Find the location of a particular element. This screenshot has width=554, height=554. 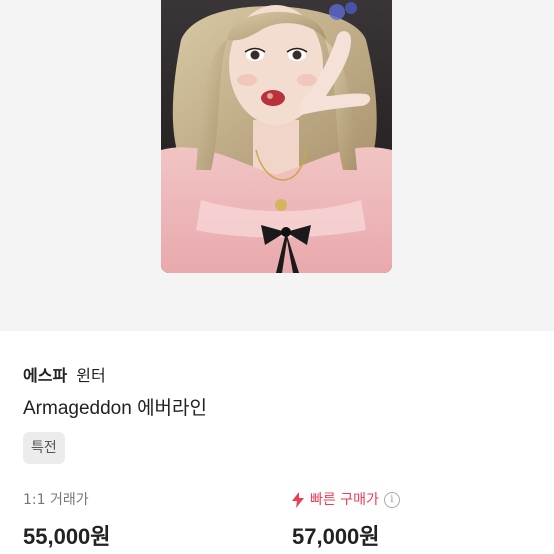

product-tag: 특전 is located at coordinates (44, 448).